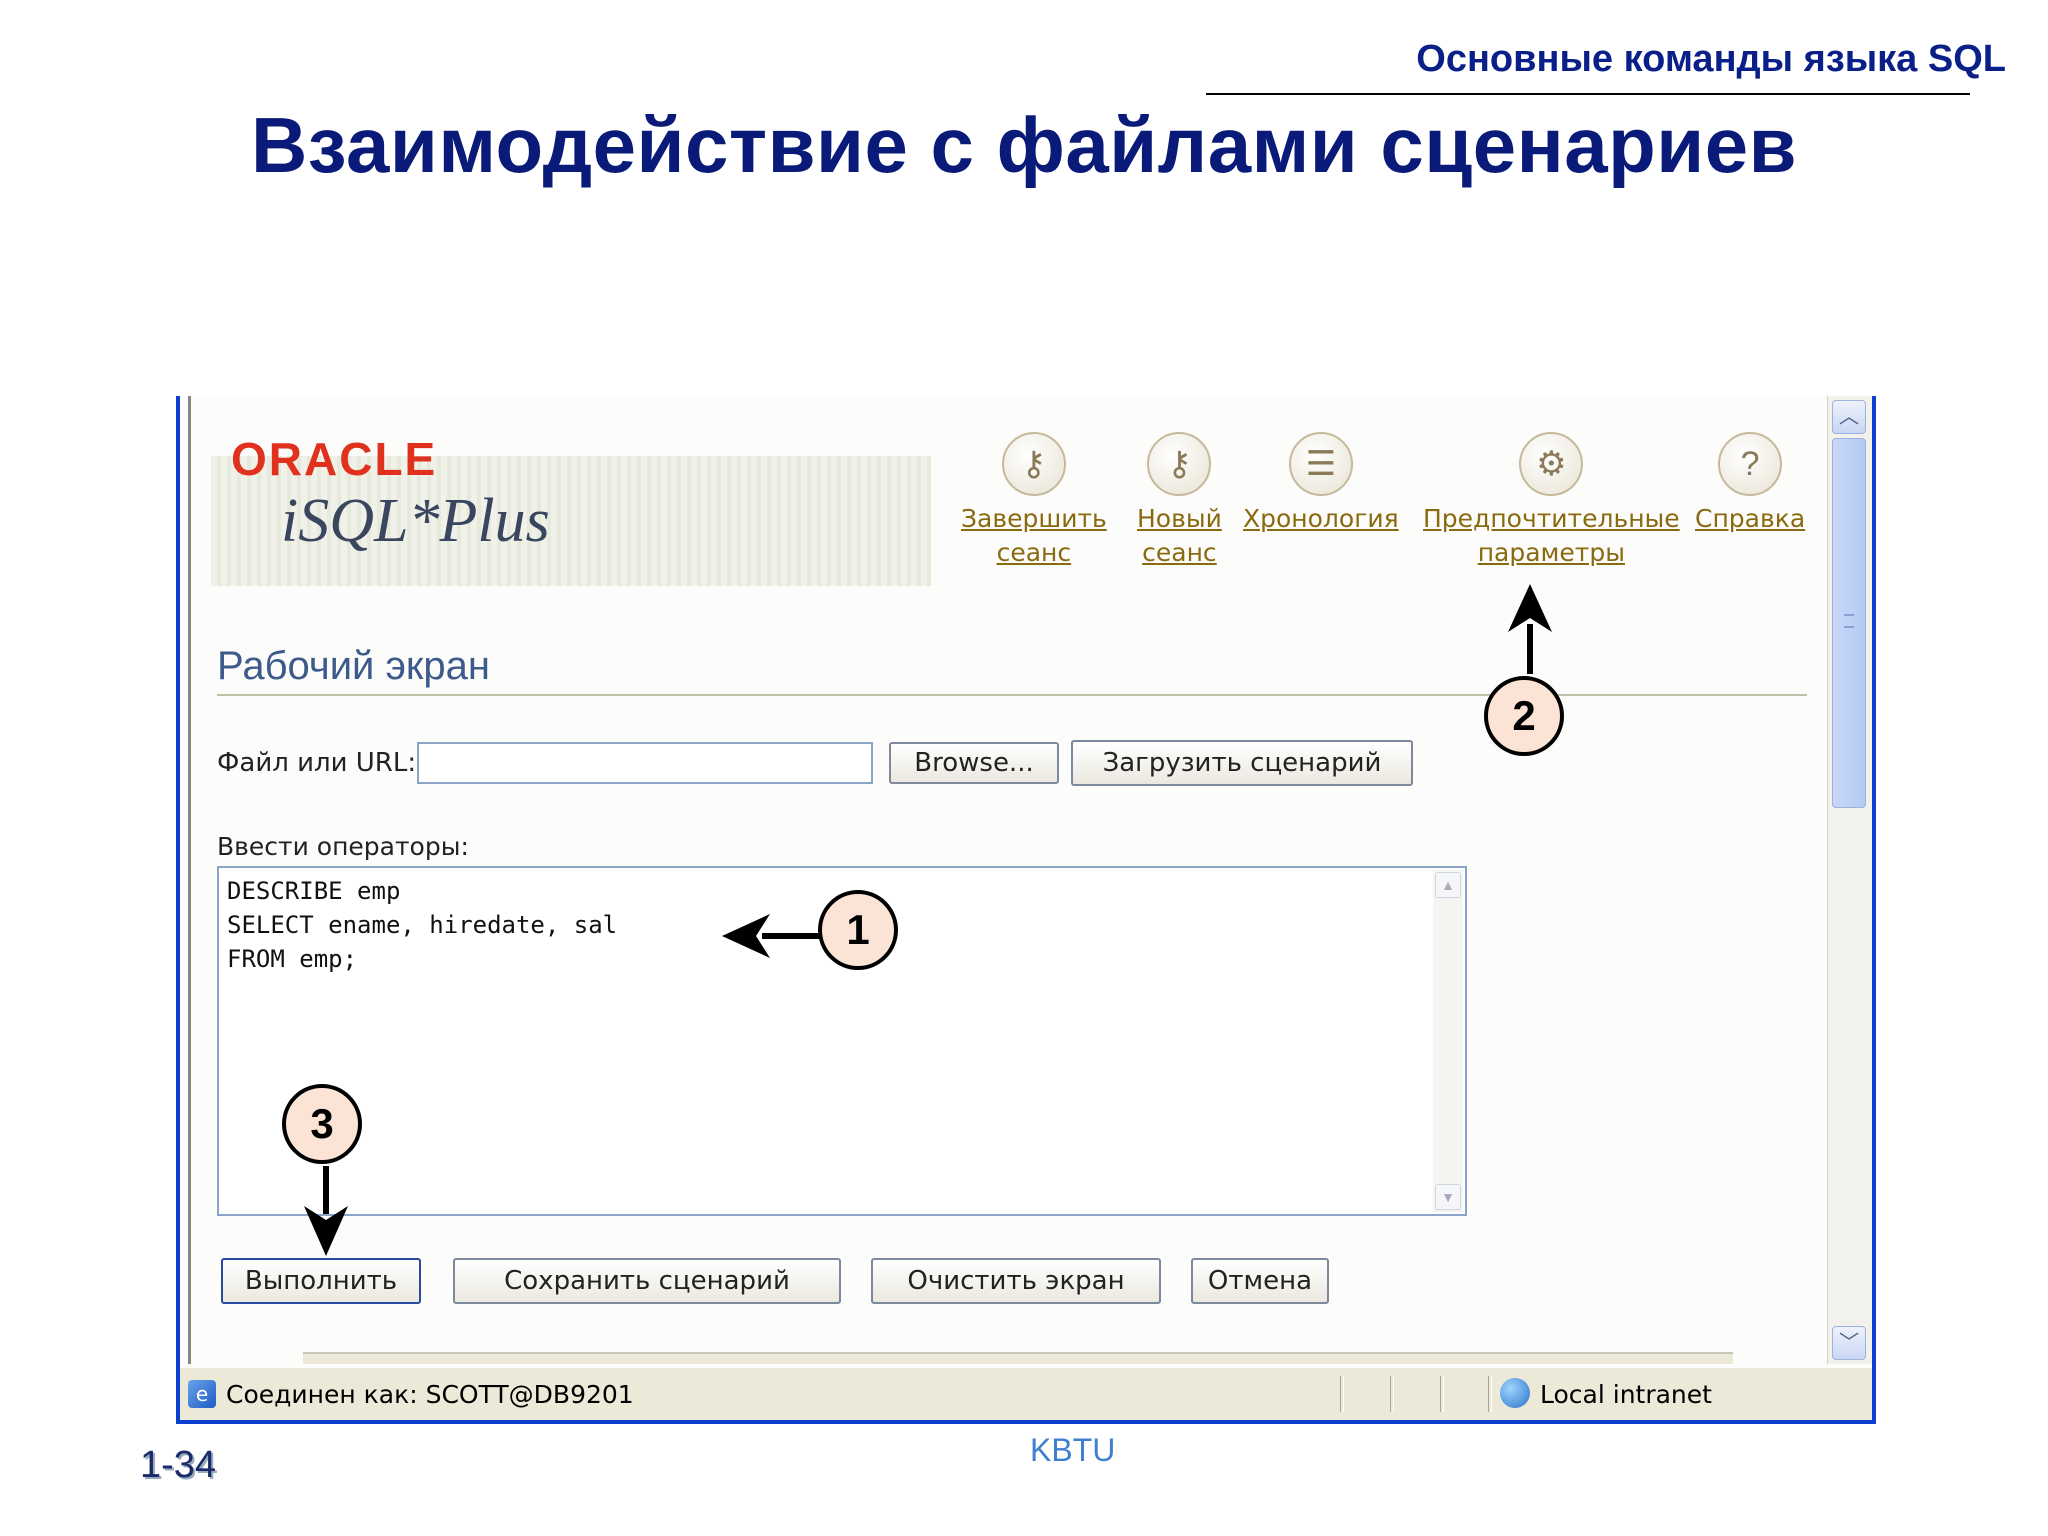  What do you see at coordinates (317, 763) in the screenshot?
I see `file-url-label: Файл или URL:` at bounding box center [317, 763].